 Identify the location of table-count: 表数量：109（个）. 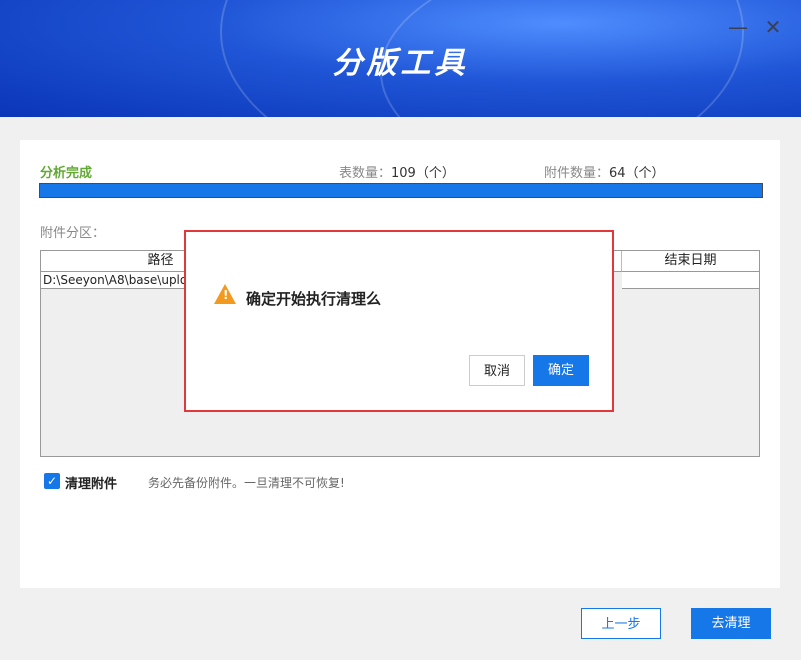
(397, 171).